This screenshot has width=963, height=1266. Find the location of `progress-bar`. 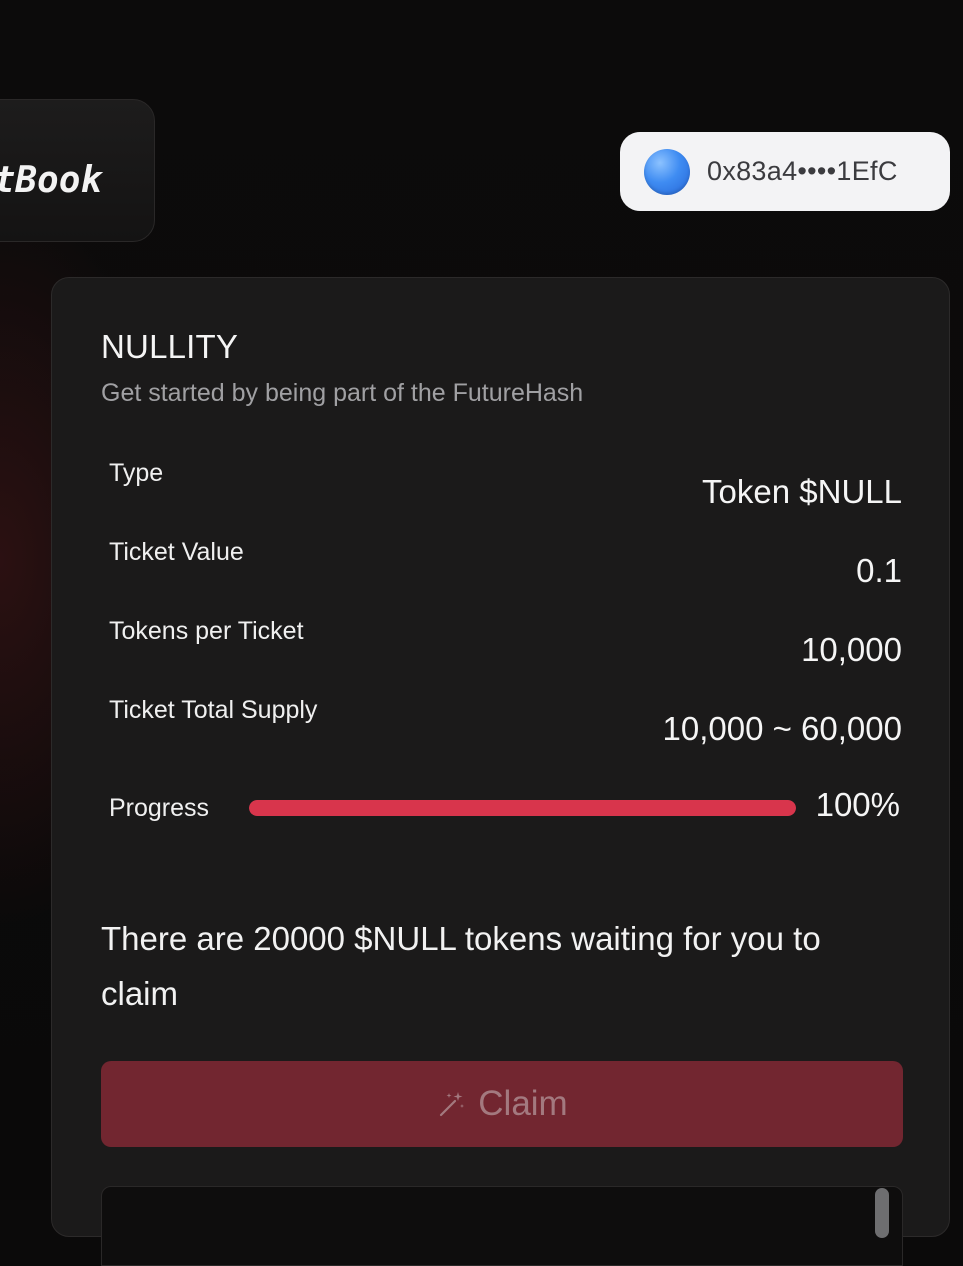

progress-bar is located at coordinates (522, 808).